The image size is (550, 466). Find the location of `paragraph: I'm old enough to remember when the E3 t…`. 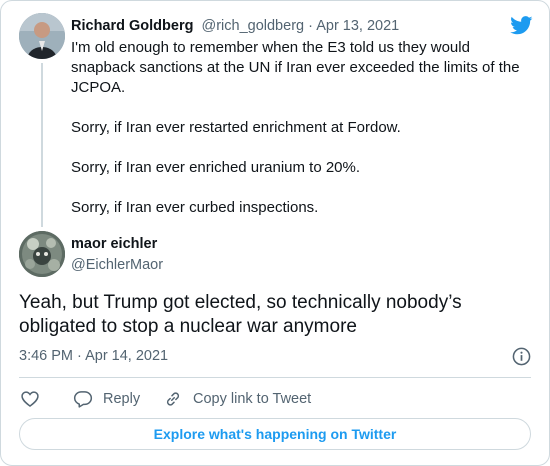

paragraph: I'm old enough to remember when the E3 t… is located at coordinates (295, 67).